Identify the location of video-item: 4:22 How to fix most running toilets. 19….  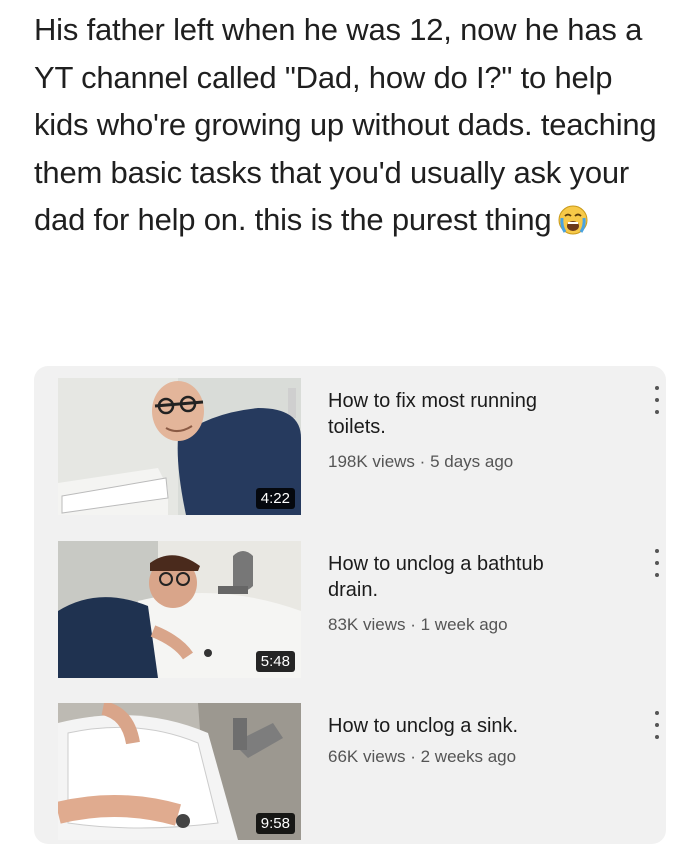
(364, 448).